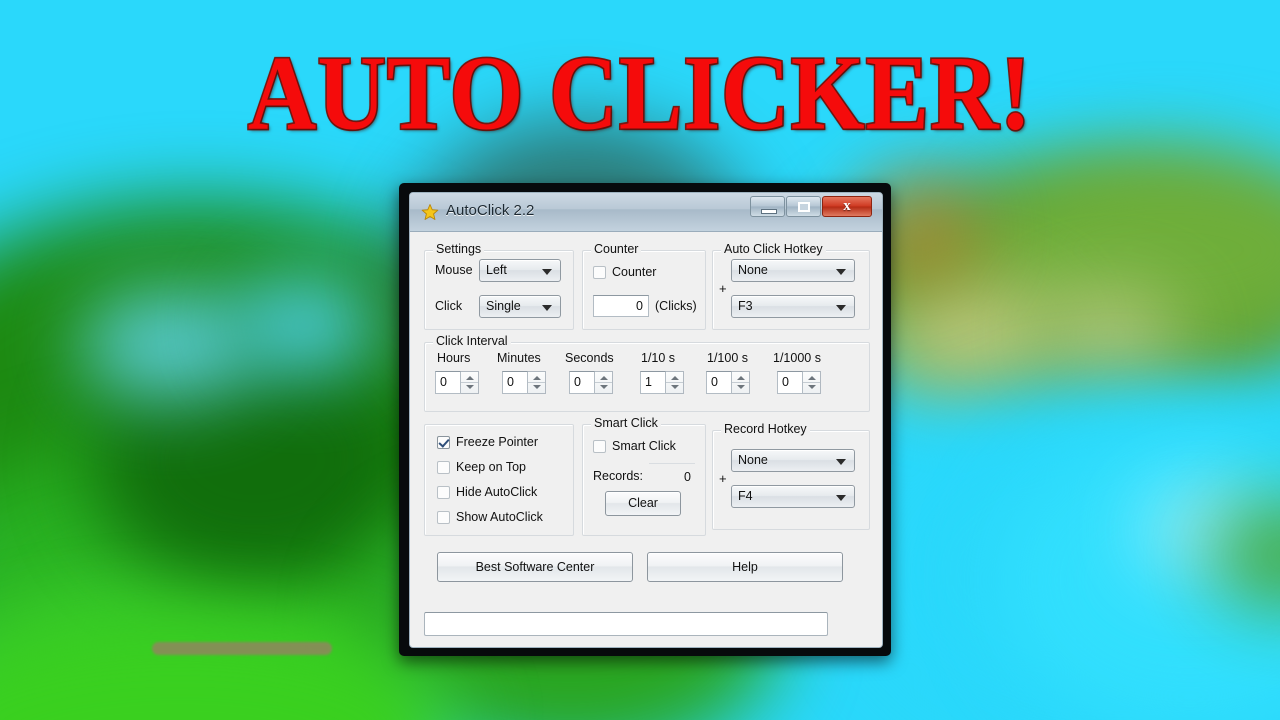 The width and height of the screenshot is (1280, 720). What do you see at coordinates (767, 206) in the screenshot?
I see `minimize-button` at bounding box center [767, 206].